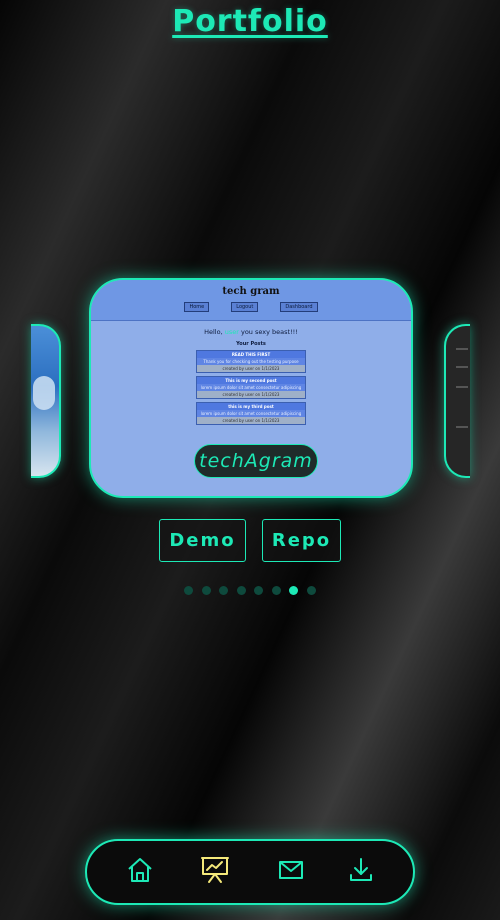  I want to click on presentation-chart-icon, so click(215, 870).